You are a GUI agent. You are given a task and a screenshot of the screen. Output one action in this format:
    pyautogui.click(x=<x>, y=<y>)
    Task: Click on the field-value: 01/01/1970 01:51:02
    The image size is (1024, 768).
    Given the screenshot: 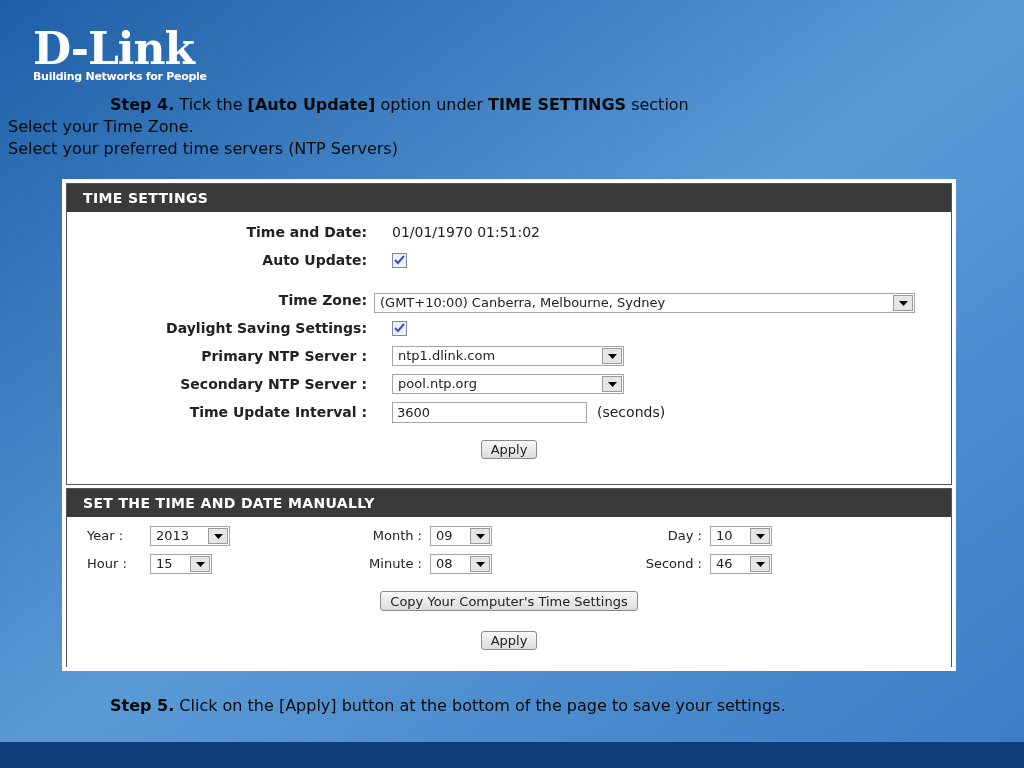 What is the action you would take?
    pyautogui.click(x=466, y=232)
    